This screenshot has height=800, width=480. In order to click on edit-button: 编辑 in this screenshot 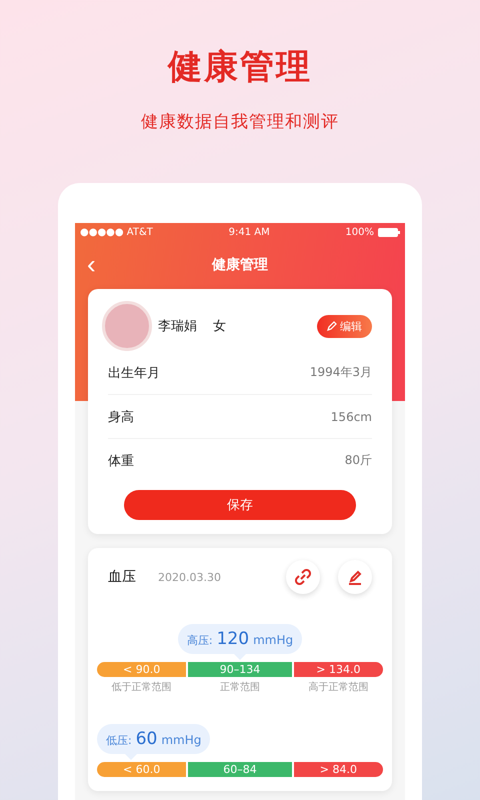, I will do `click(344, 326)`.